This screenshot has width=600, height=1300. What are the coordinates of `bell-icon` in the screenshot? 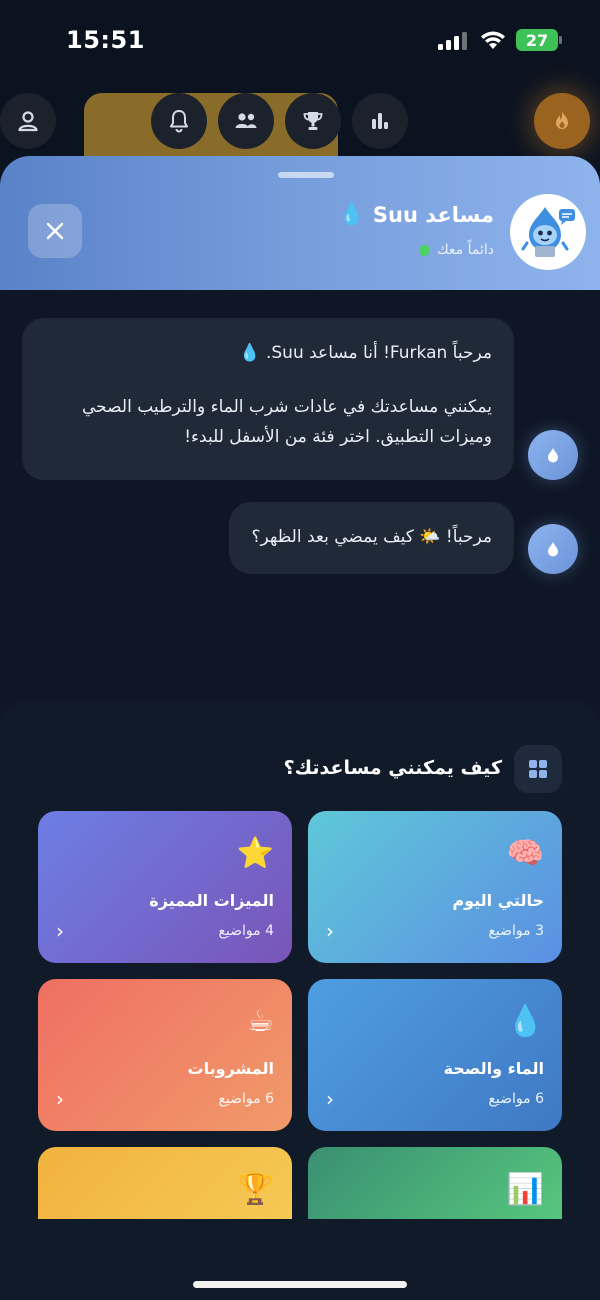 It's located at (179, 121).